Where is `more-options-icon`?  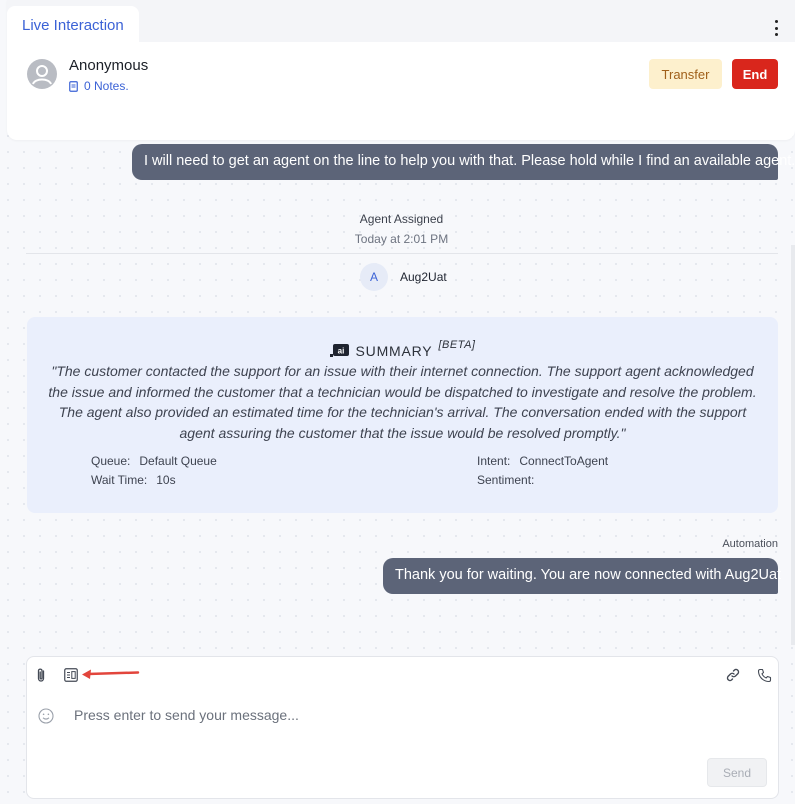
more-options-icon is located at coordinates (776, 28).